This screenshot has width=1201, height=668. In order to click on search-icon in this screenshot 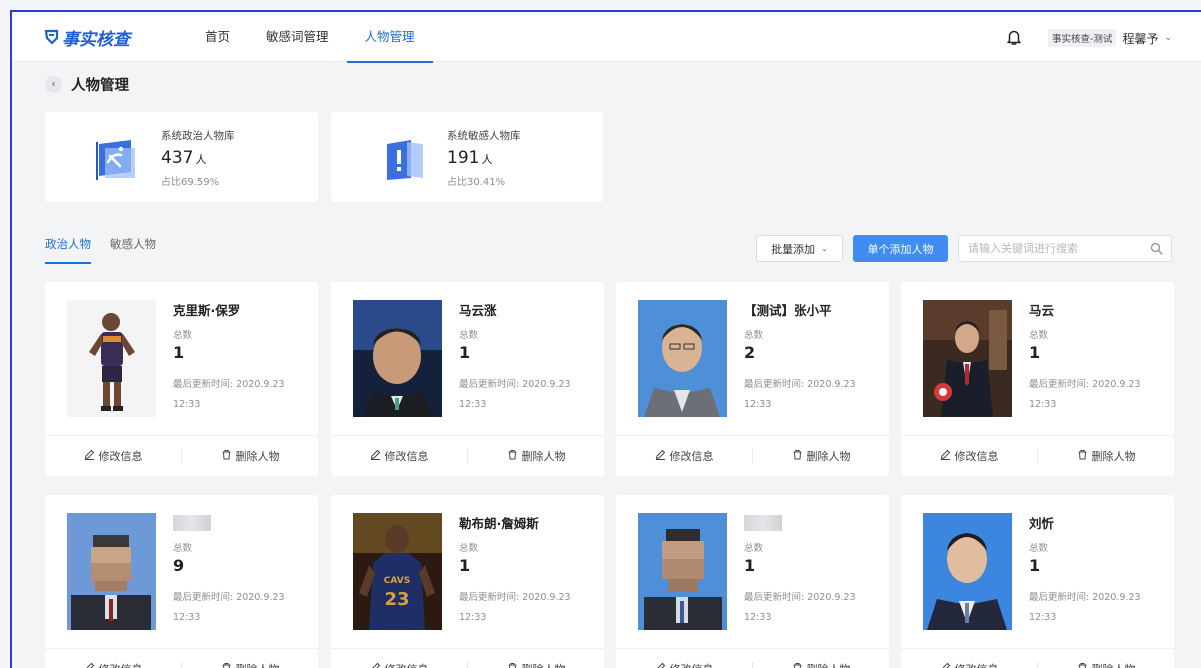, I will do `click(1156, 248)`.